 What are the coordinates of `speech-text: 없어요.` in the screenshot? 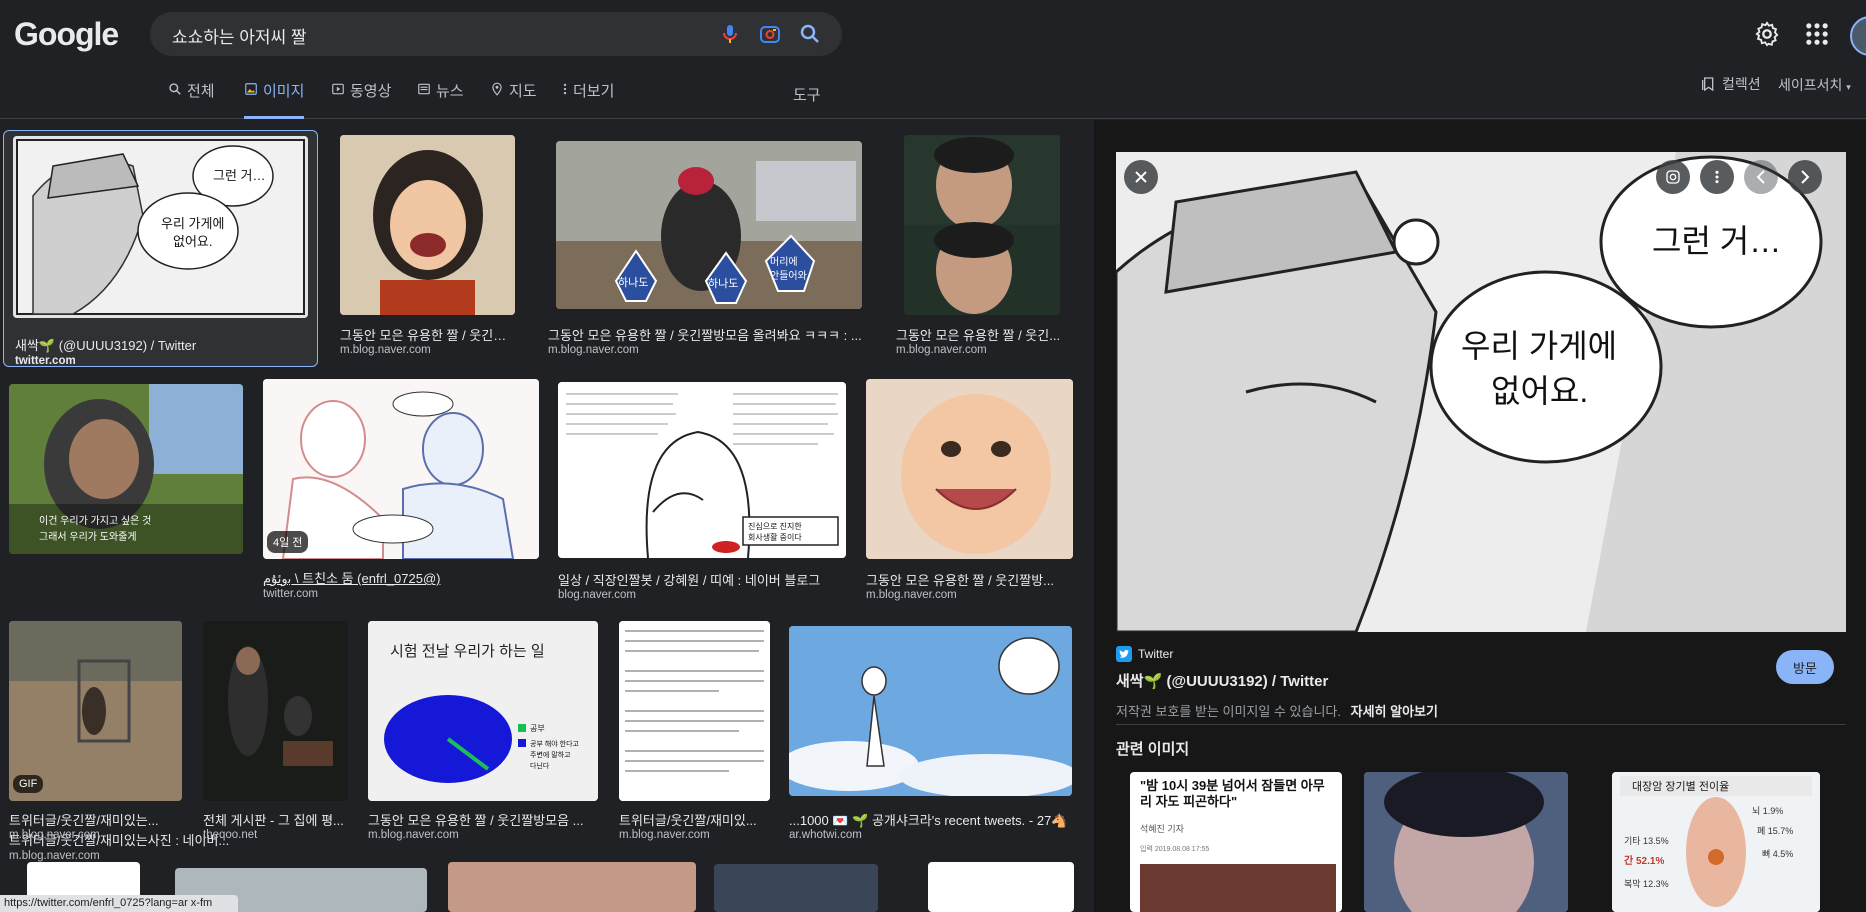 It's located at (1539, 391).